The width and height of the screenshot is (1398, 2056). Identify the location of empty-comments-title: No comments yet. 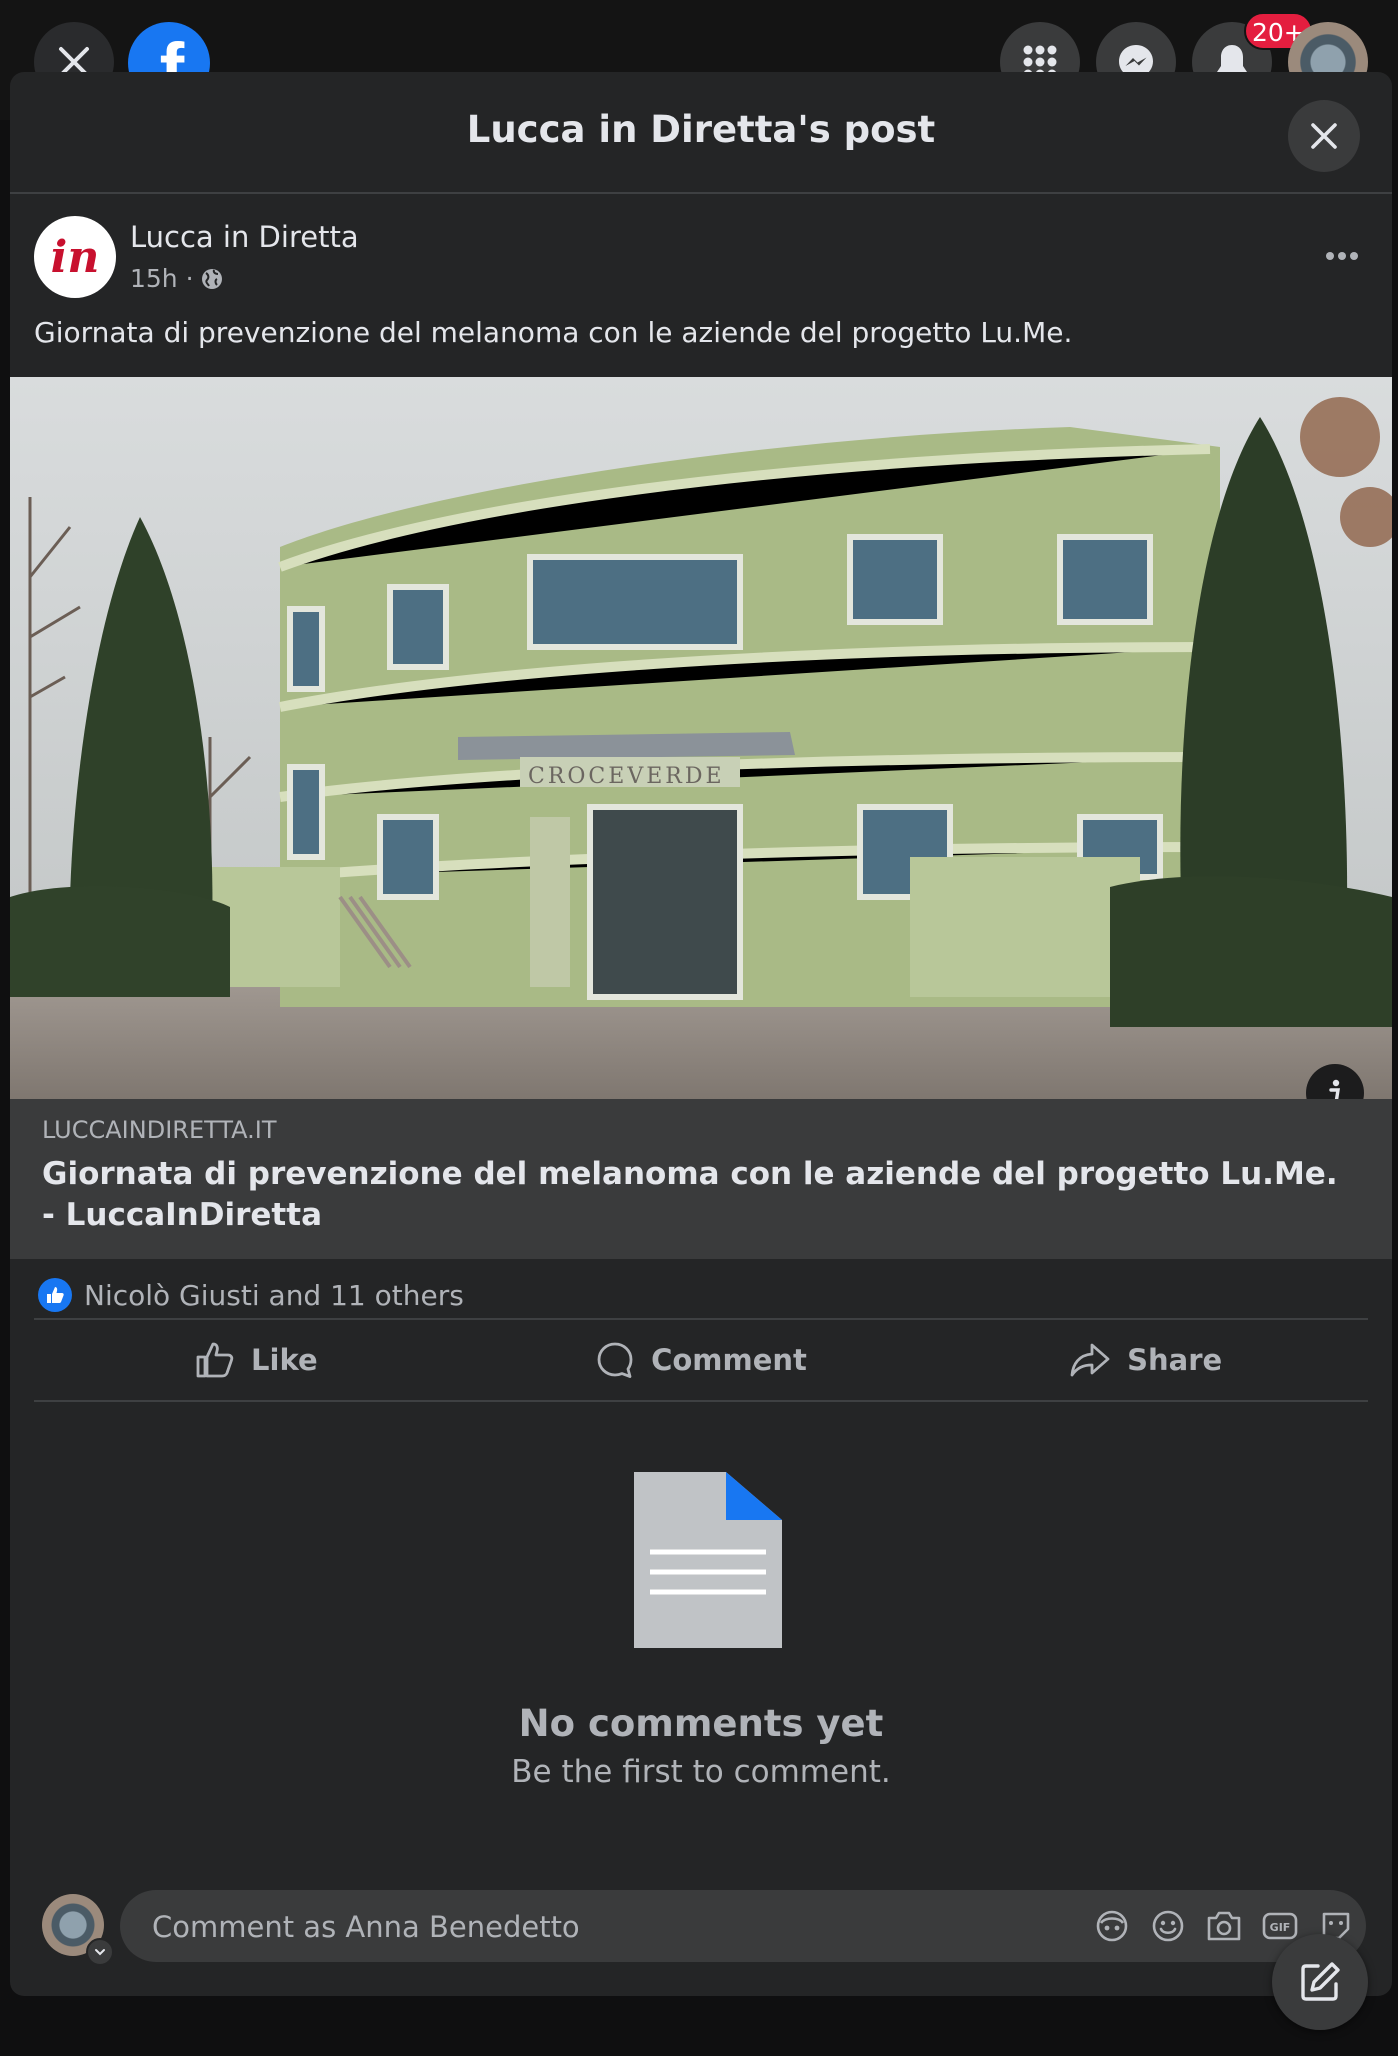
(701, 1723).